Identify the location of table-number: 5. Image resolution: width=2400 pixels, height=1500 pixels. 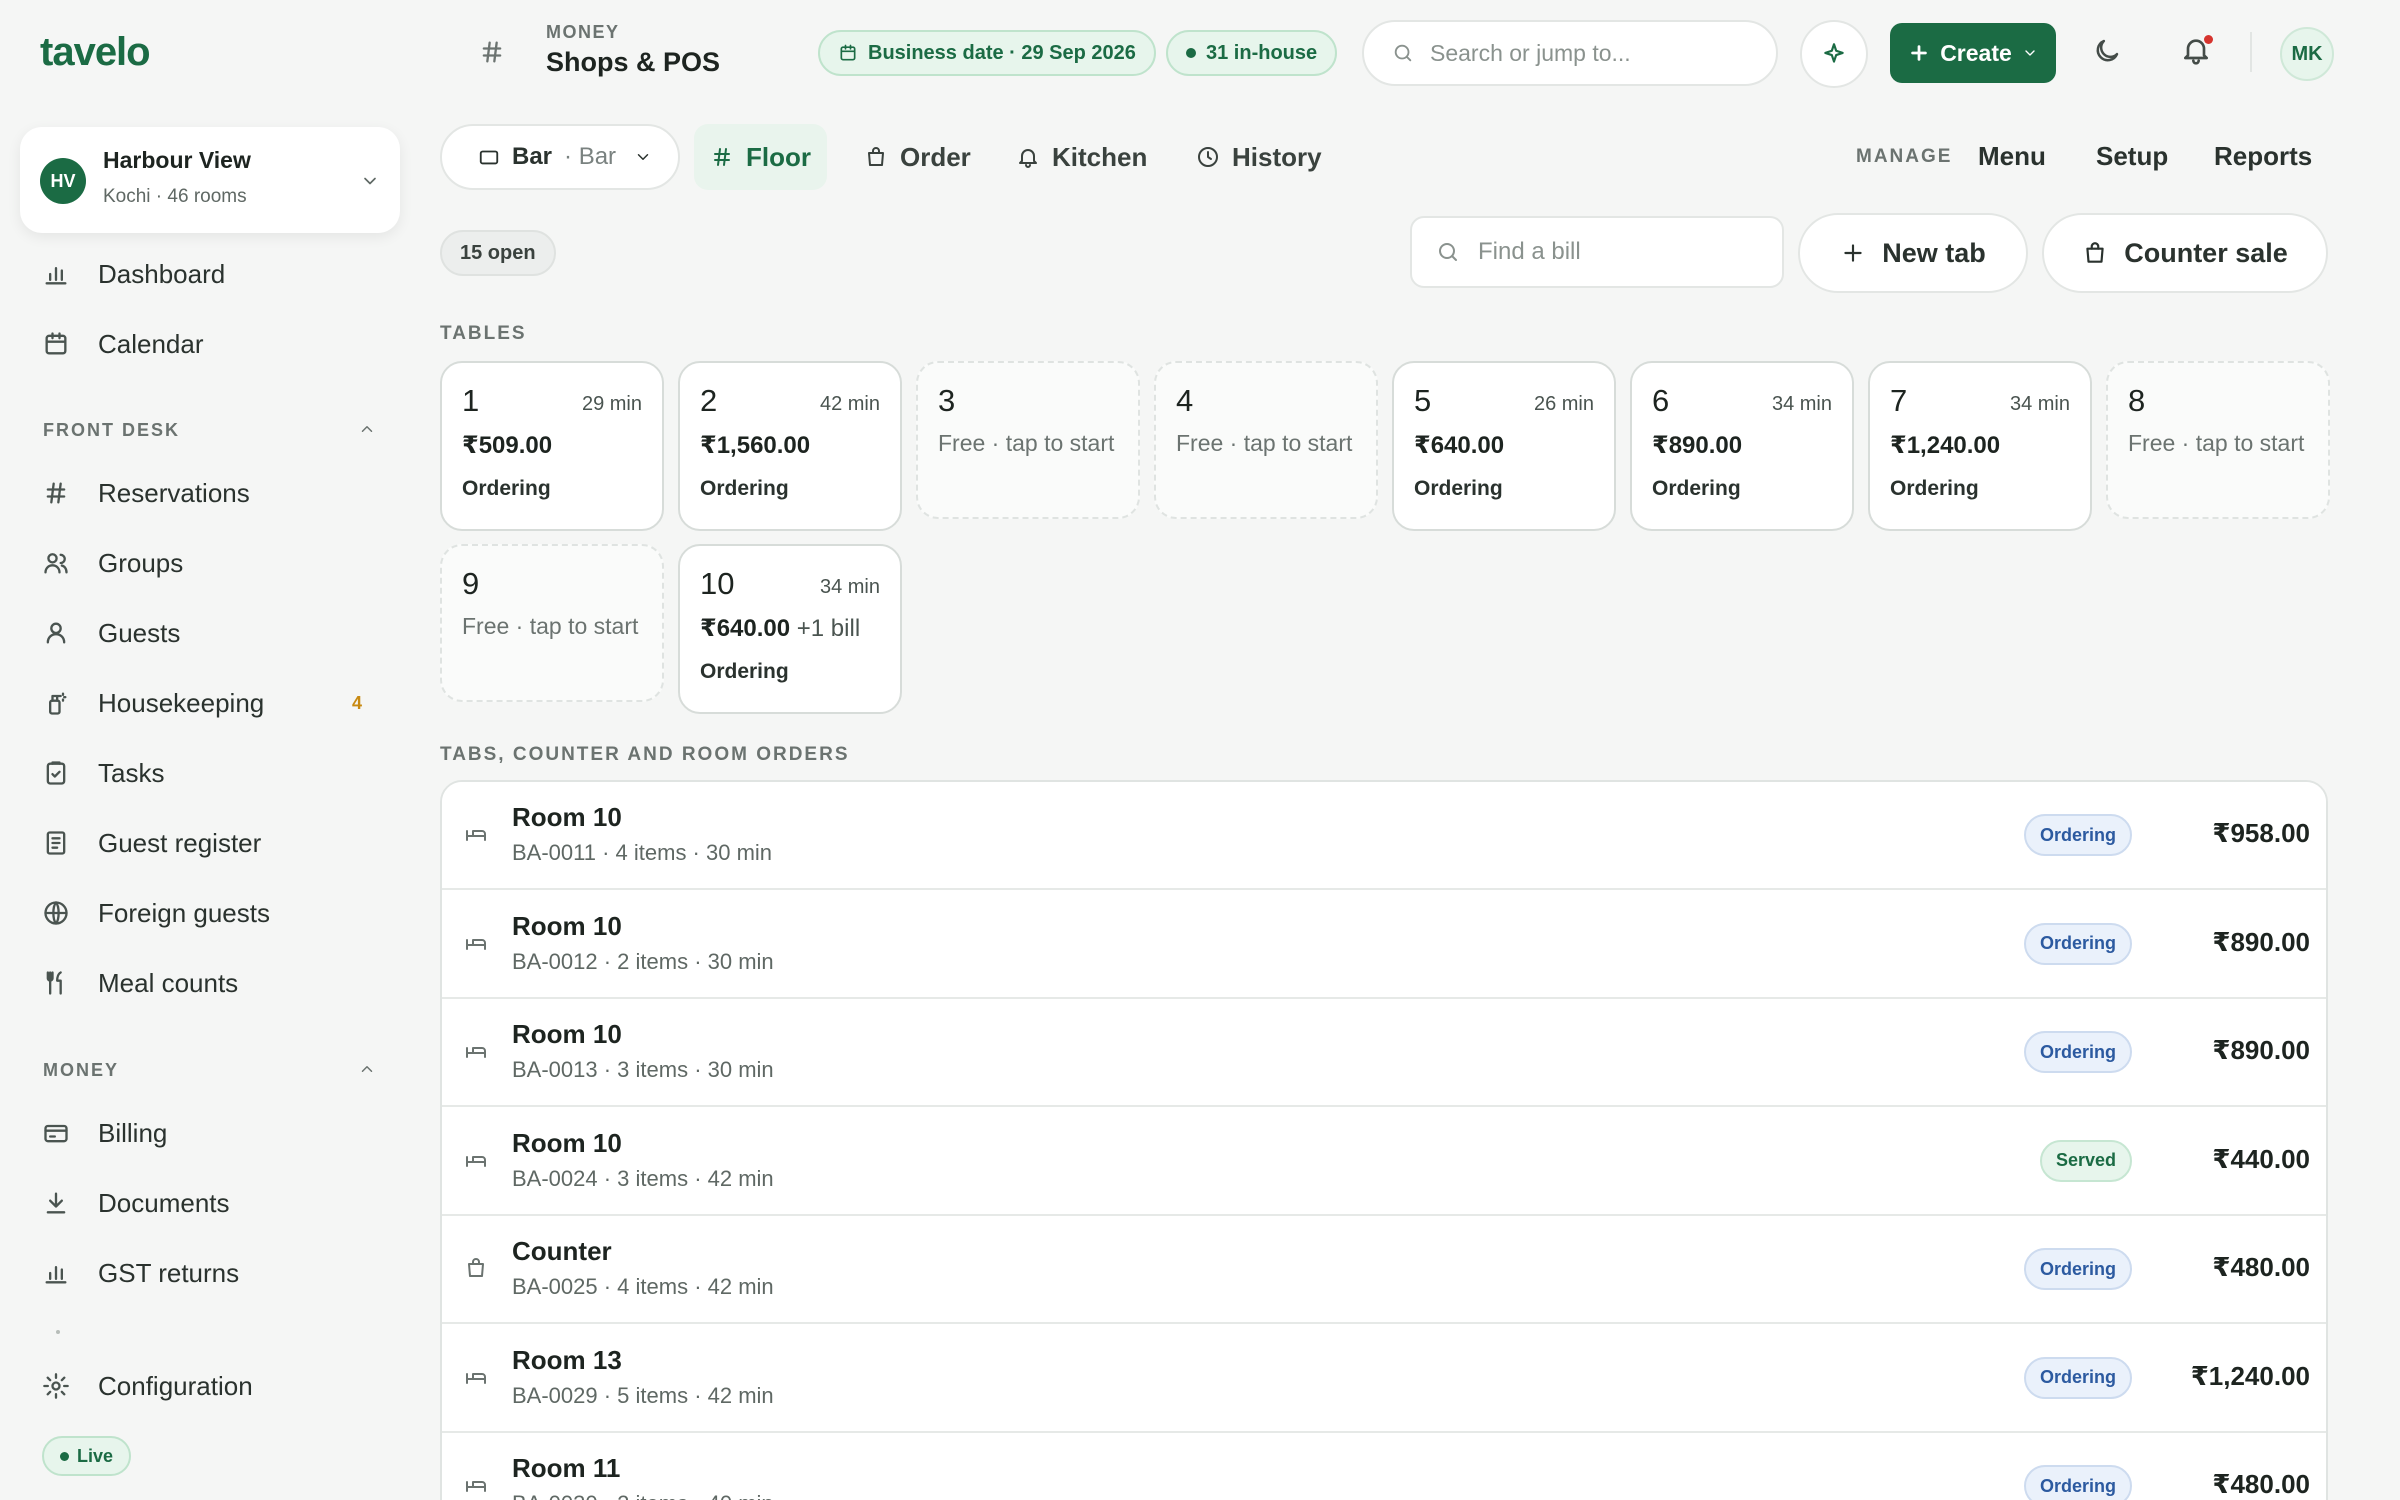
(1423, 400).